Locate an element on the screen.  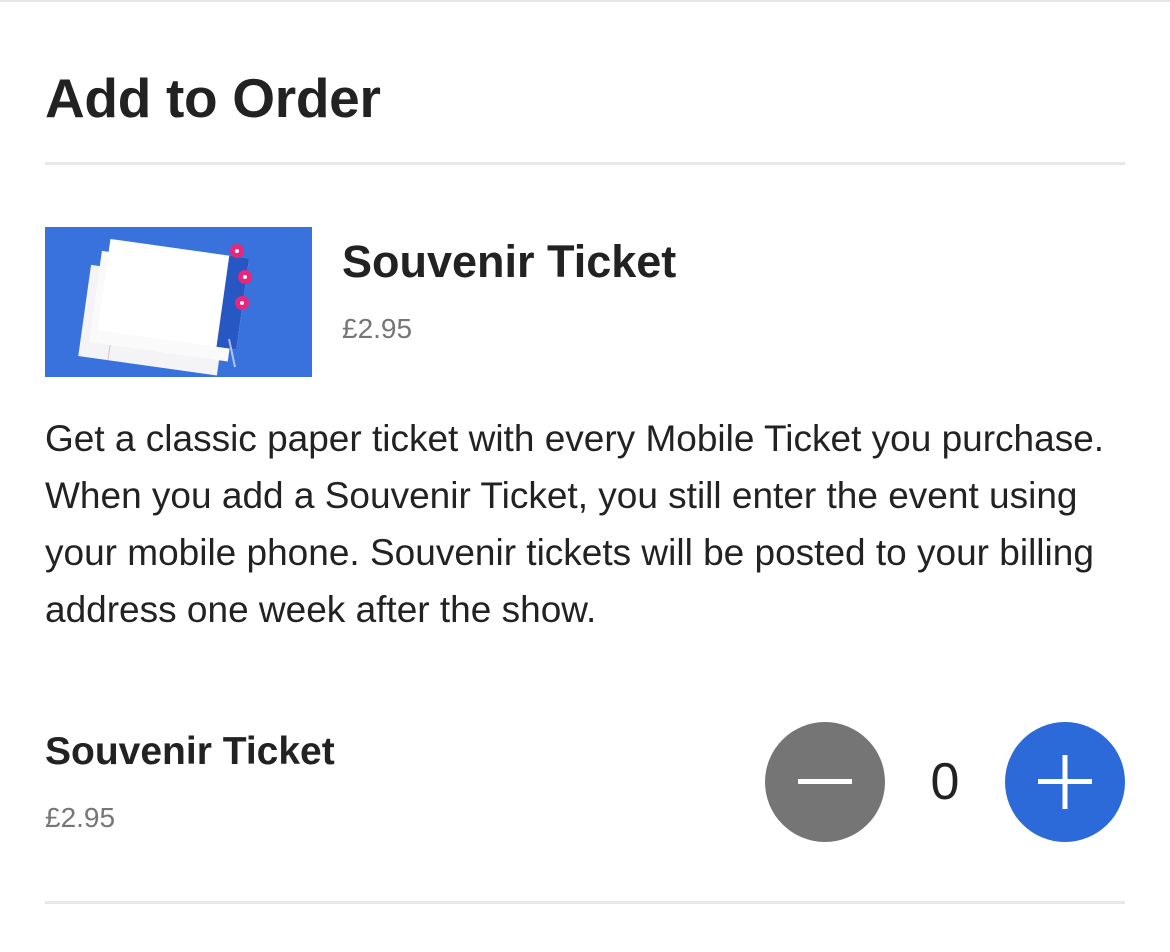
product-price: £2.95 is located at coordinates (377, 328).